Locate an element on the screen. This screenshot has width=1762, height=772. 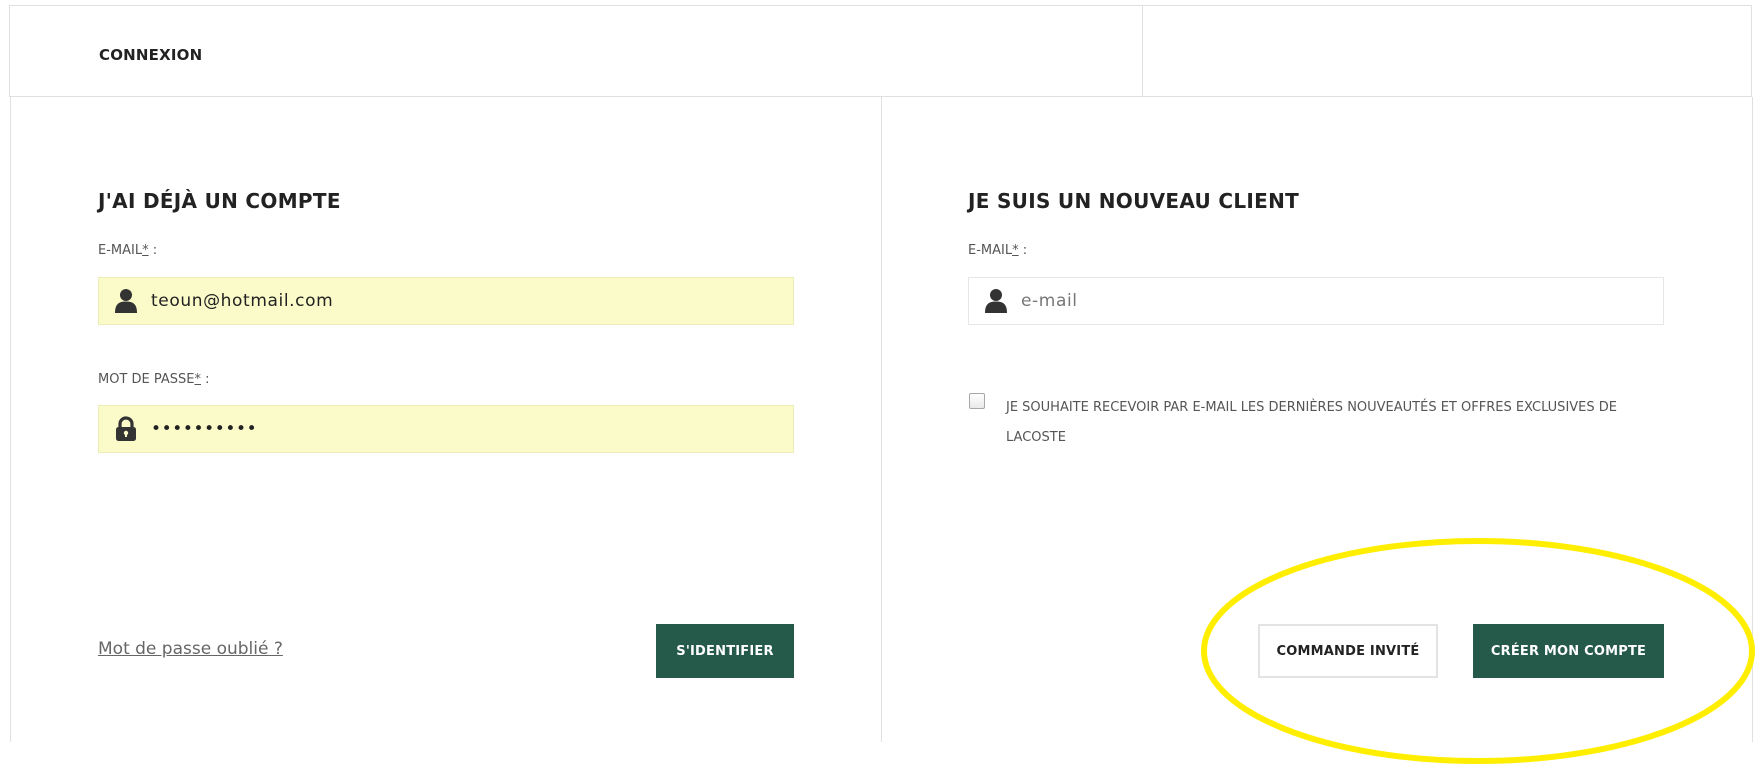
signup-email-label: E-MAIL* : is located at coordinates (997, 250).